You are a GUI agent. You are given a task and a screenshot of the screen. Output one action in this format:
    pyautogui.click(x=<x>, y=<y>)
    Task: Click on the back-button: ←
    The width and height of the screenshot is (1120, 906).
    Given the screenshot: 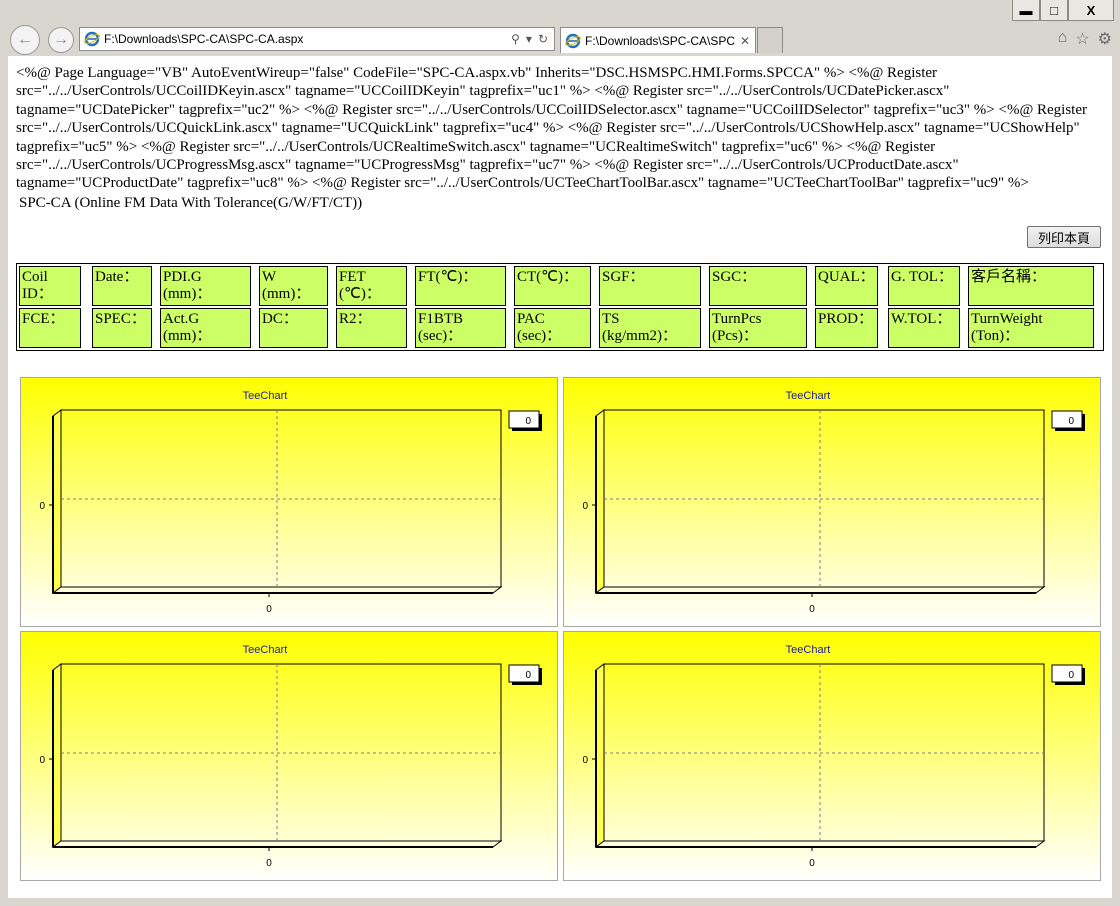 What is the action you would take?
    pyautogui.click(x=25, y=40)
    